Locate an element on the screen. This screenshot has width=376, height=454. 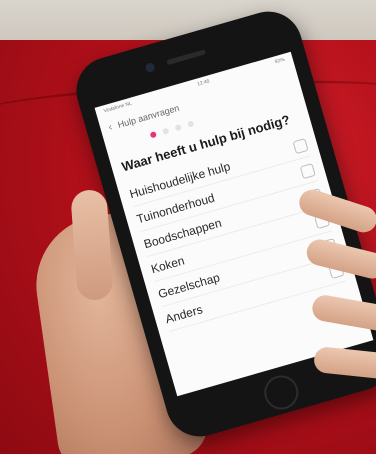
front-camera-icon is located at coordinates (150, 67).